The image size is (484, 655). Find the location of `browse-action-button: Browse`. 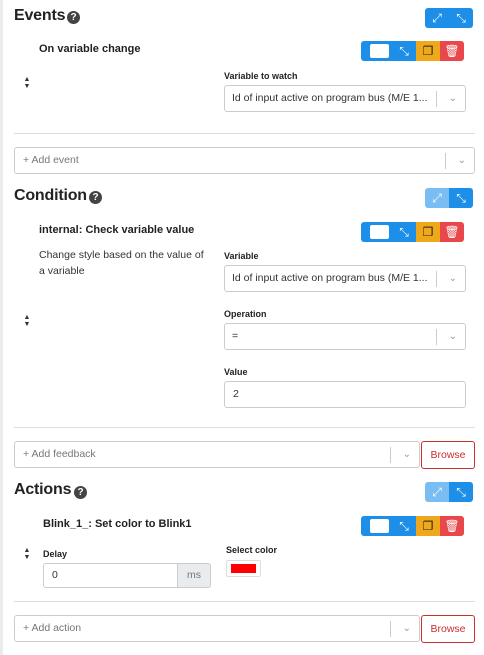

browse-action-button: Browse is located at coordinates (448, 629).